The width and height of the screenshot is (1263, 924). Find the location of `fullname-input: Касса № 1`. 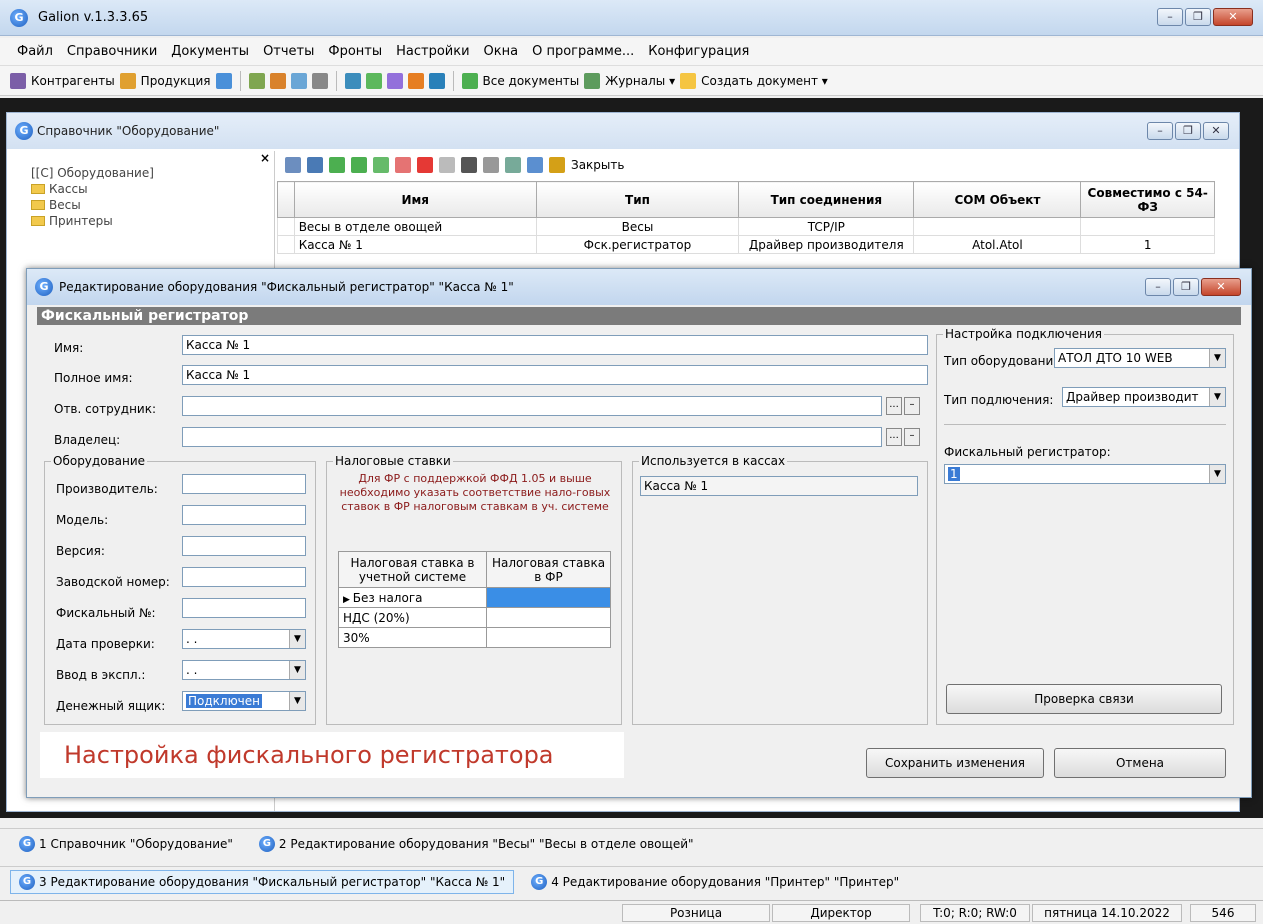

fullname-input: Касса № 1 is located at coordinates (555, 375).